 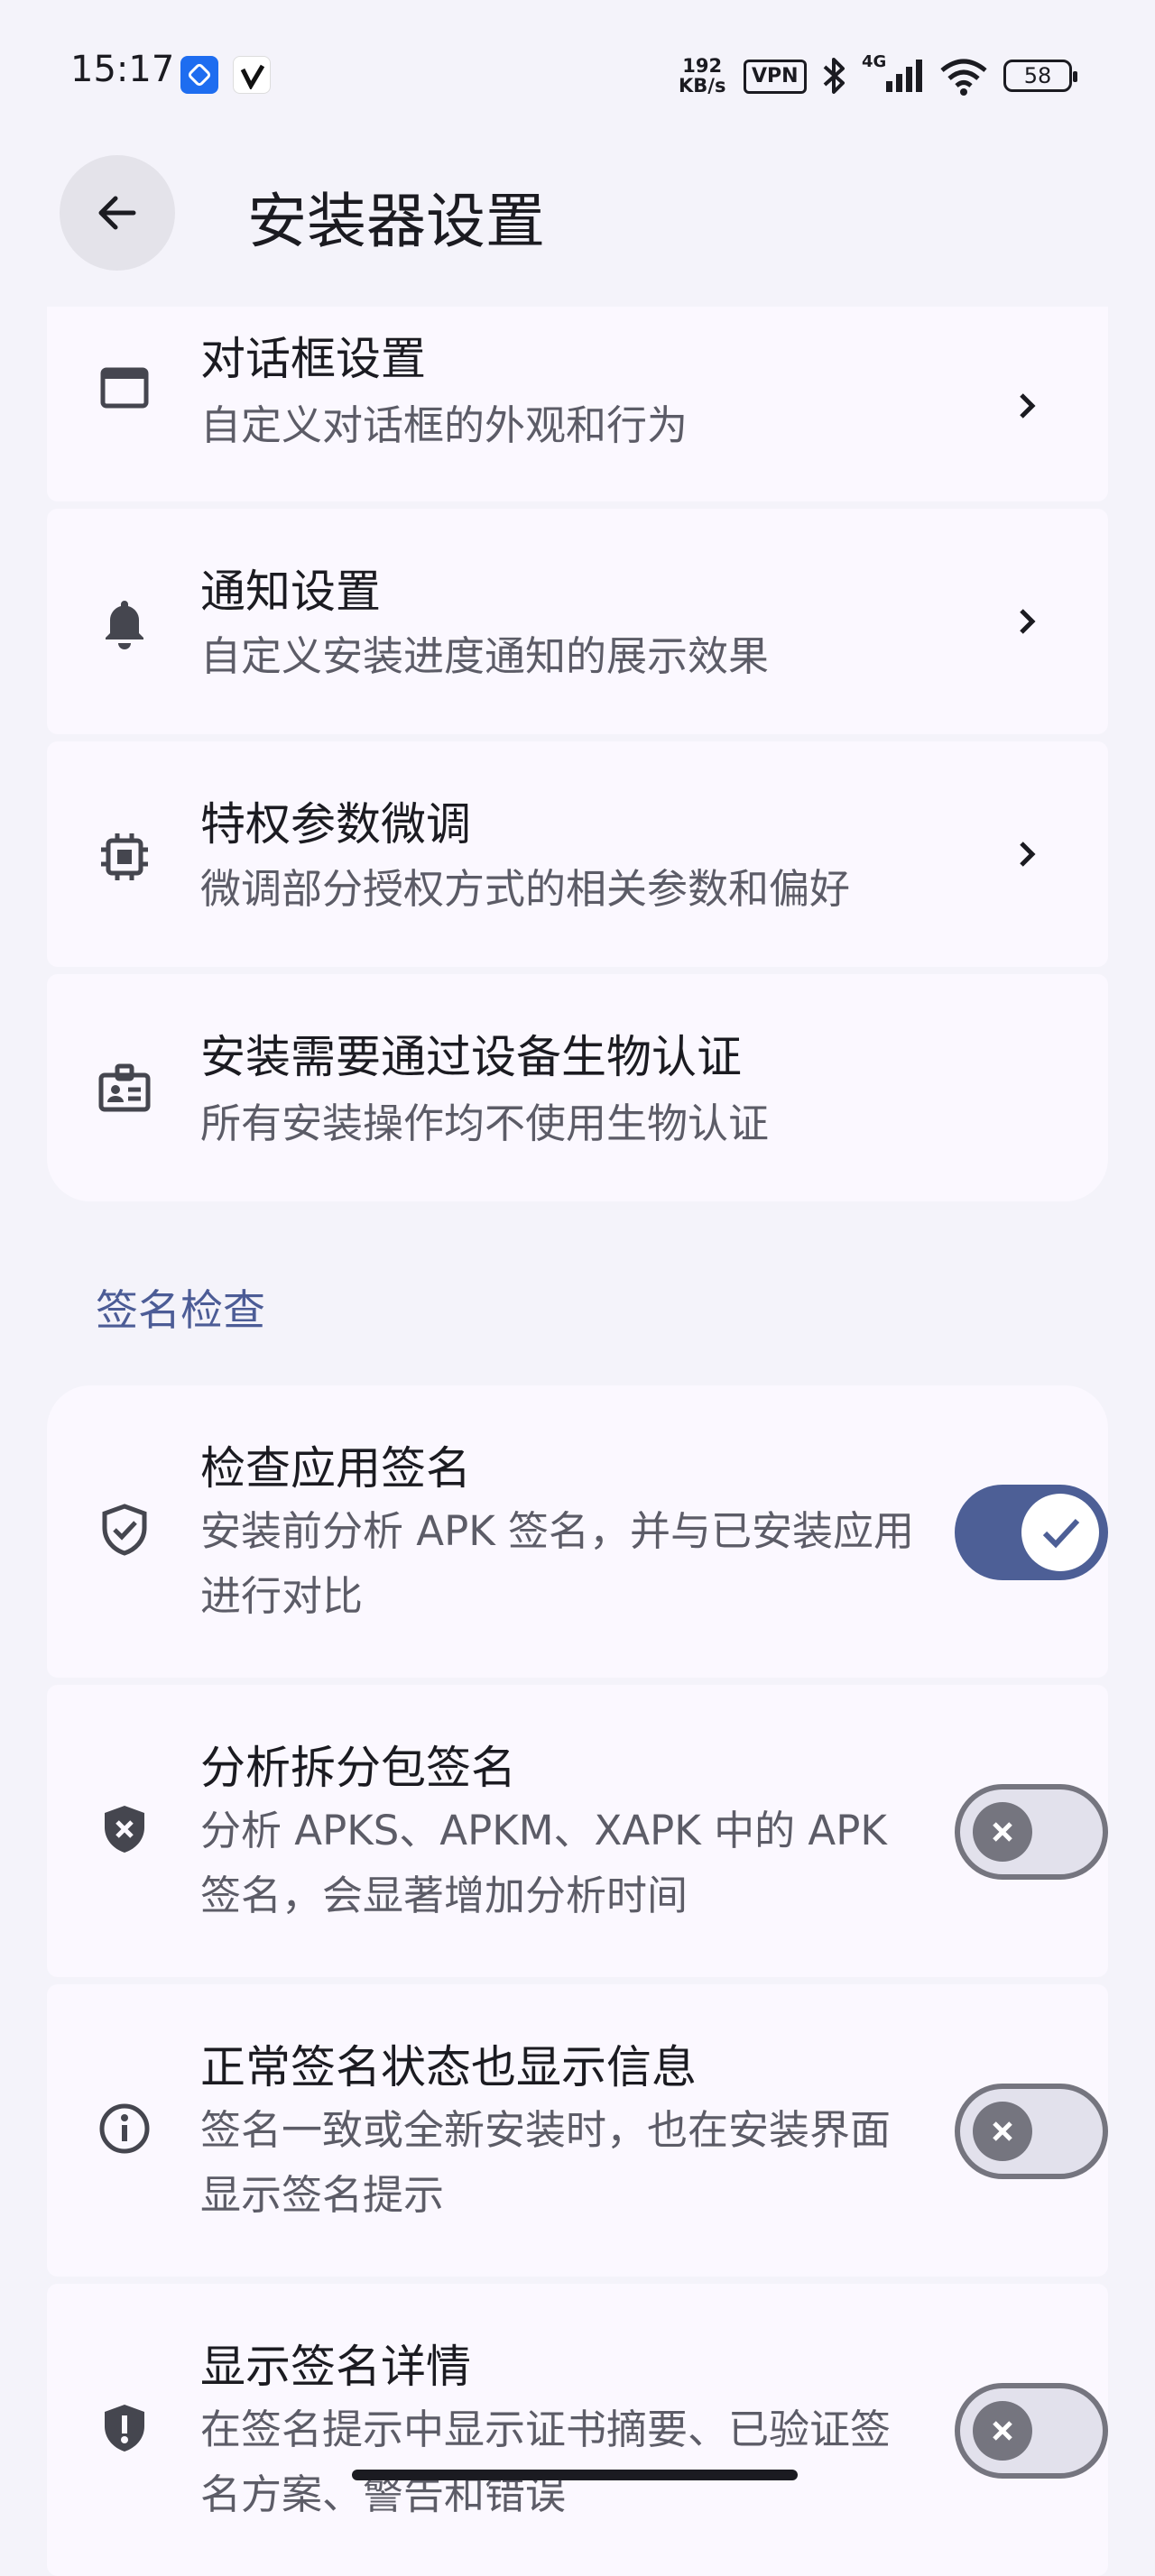 I want to click on toggle-normal-signature-info, so click(x=1031, y=2131).